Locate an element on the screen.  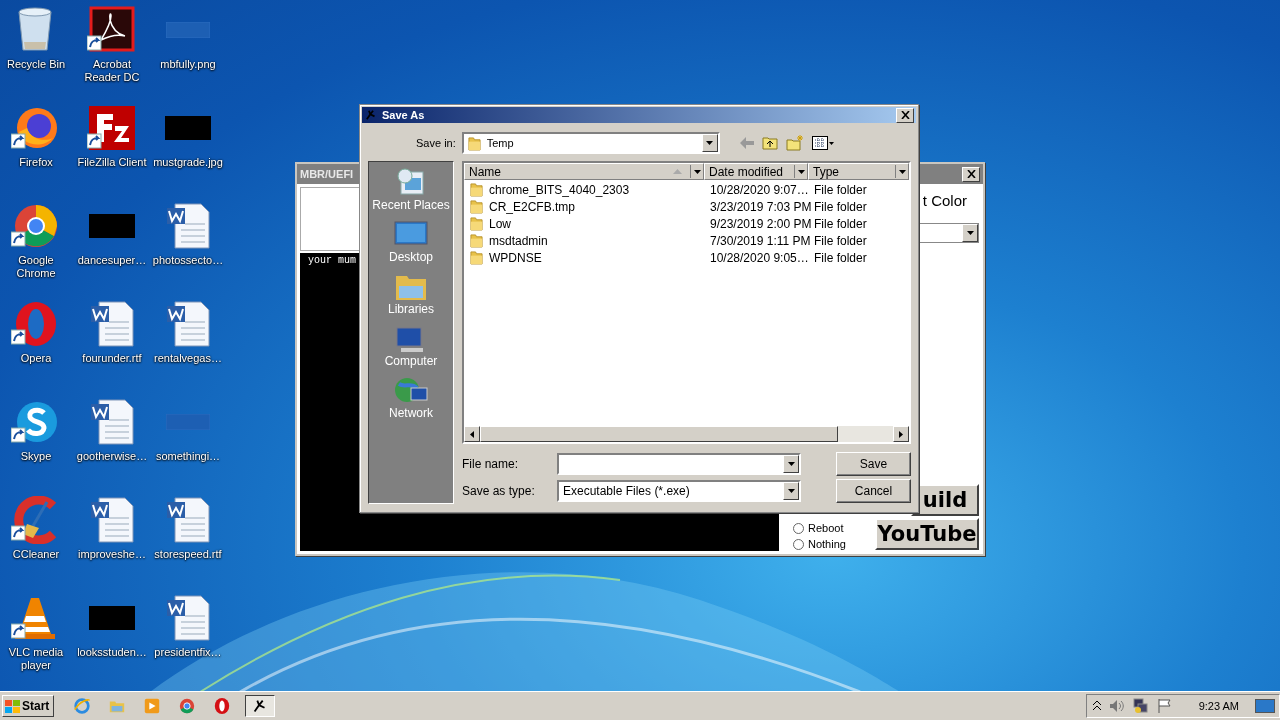
file-type-dropdown: Executable Files (*.exe) is located at coordinates (679, 490).